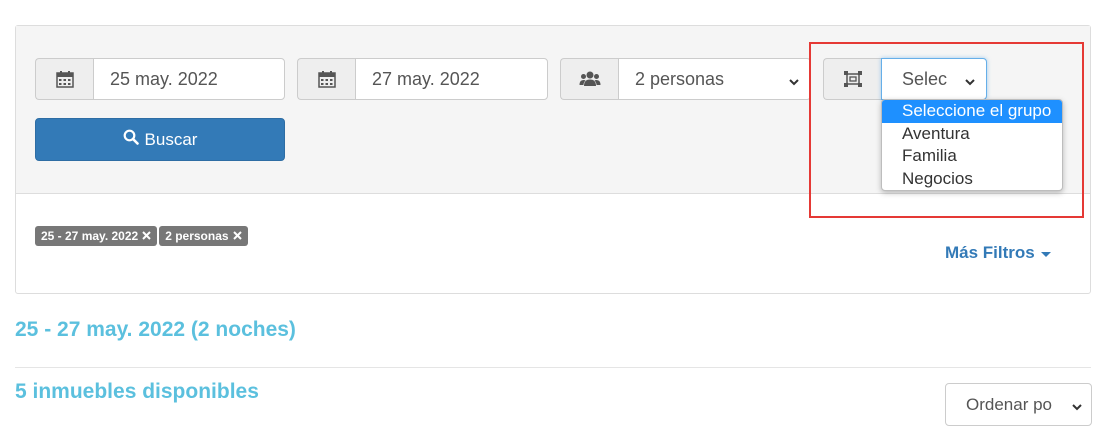 This screenshot has height=433, width=1099. What do you see at coordinates (972, 111) in the screenshot?
I see `group-option-default: Seleccione el grupo` at bounding box center [972, 111].